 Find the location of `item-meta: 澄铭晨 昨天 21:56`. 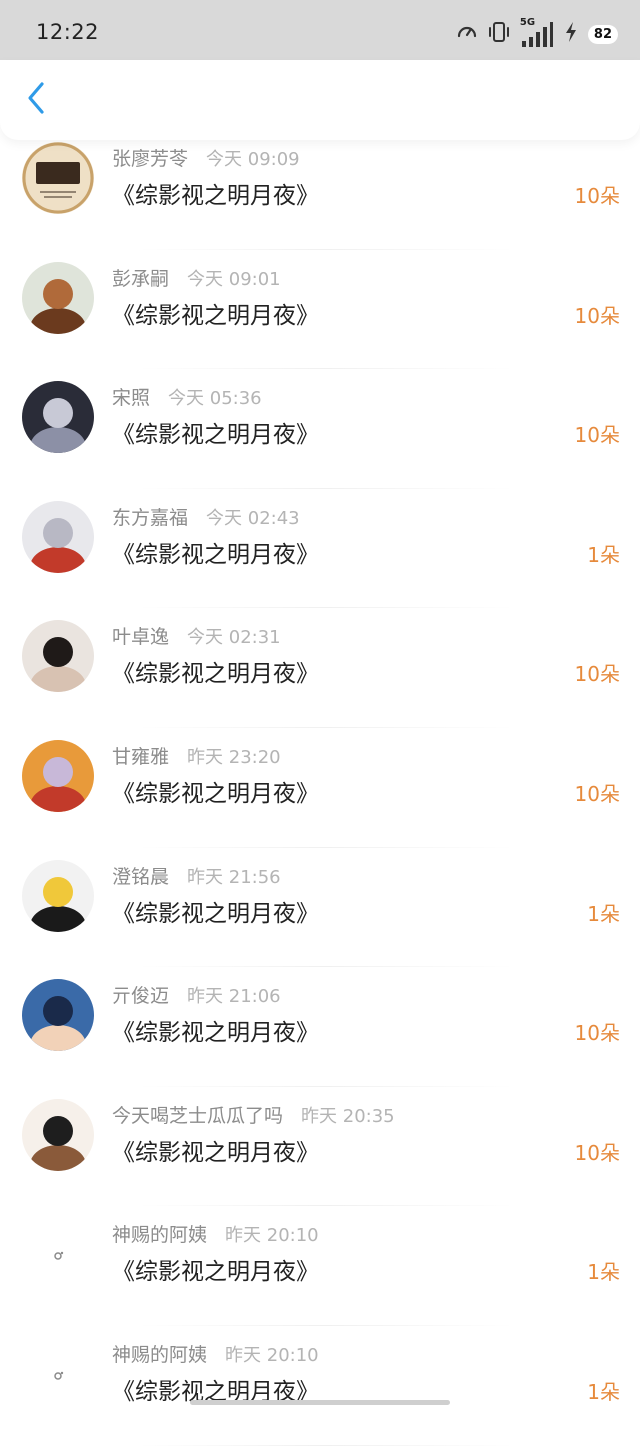

item-meta: 澄铭晨 昨天 21:56 is located at coordinates (196, 875).